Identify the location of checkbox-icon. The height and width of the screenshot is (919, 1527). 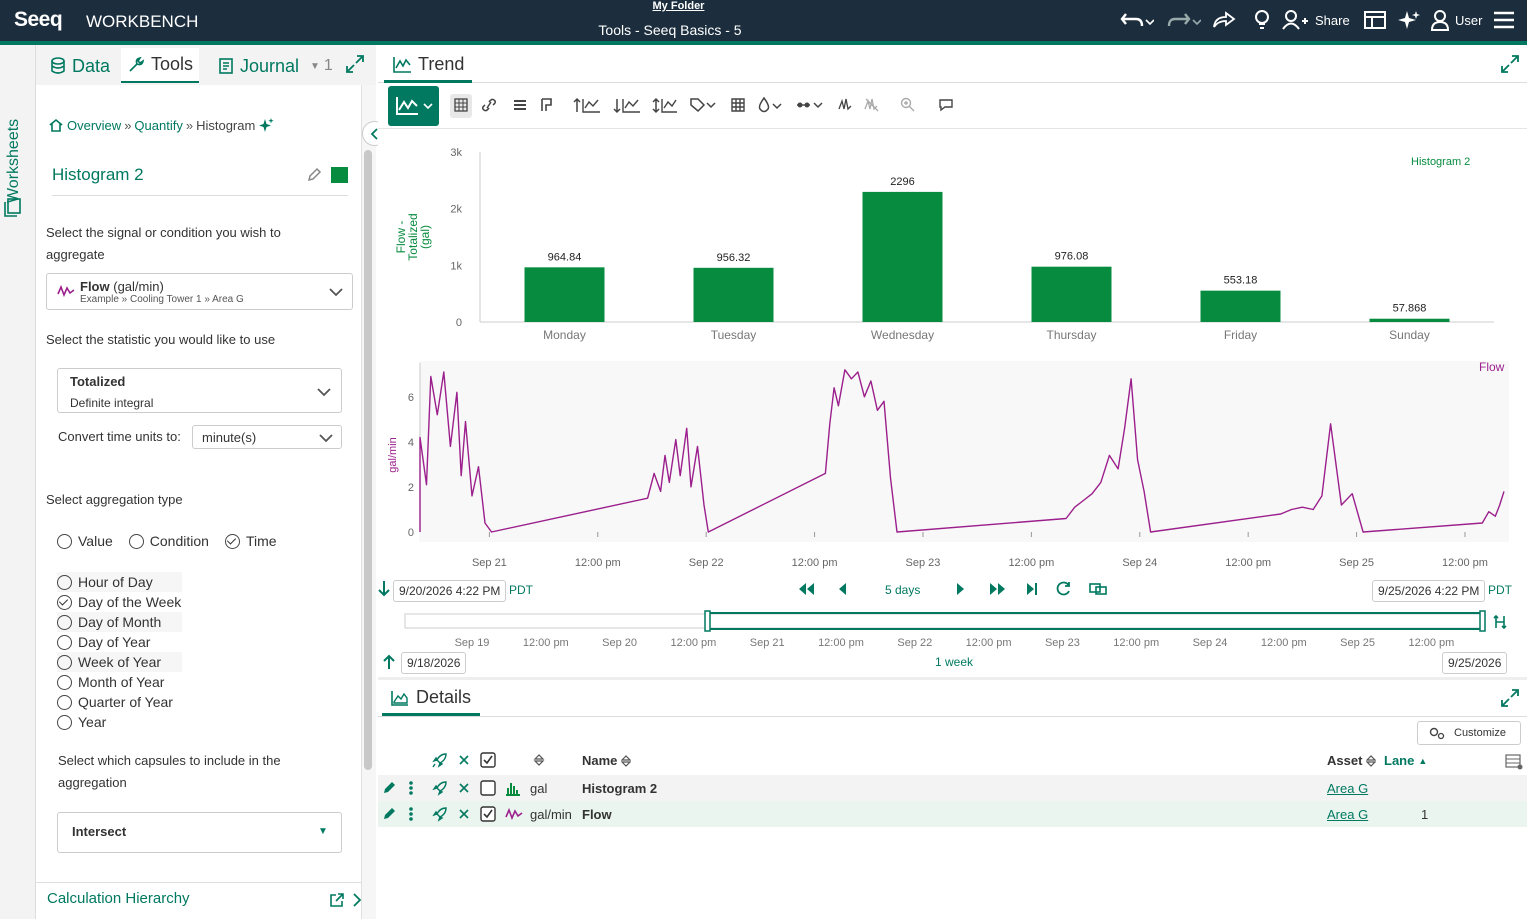
(488, 788).